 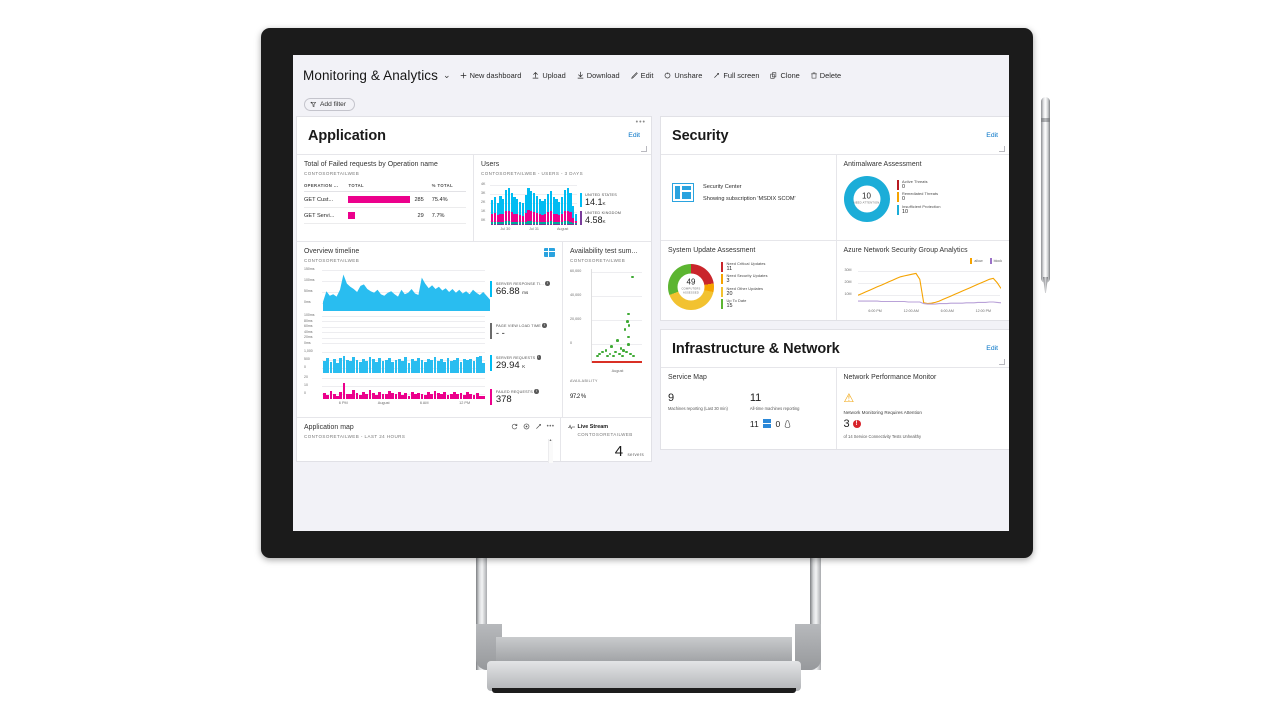 I want to click on area-series, so click(x=406, y=293).